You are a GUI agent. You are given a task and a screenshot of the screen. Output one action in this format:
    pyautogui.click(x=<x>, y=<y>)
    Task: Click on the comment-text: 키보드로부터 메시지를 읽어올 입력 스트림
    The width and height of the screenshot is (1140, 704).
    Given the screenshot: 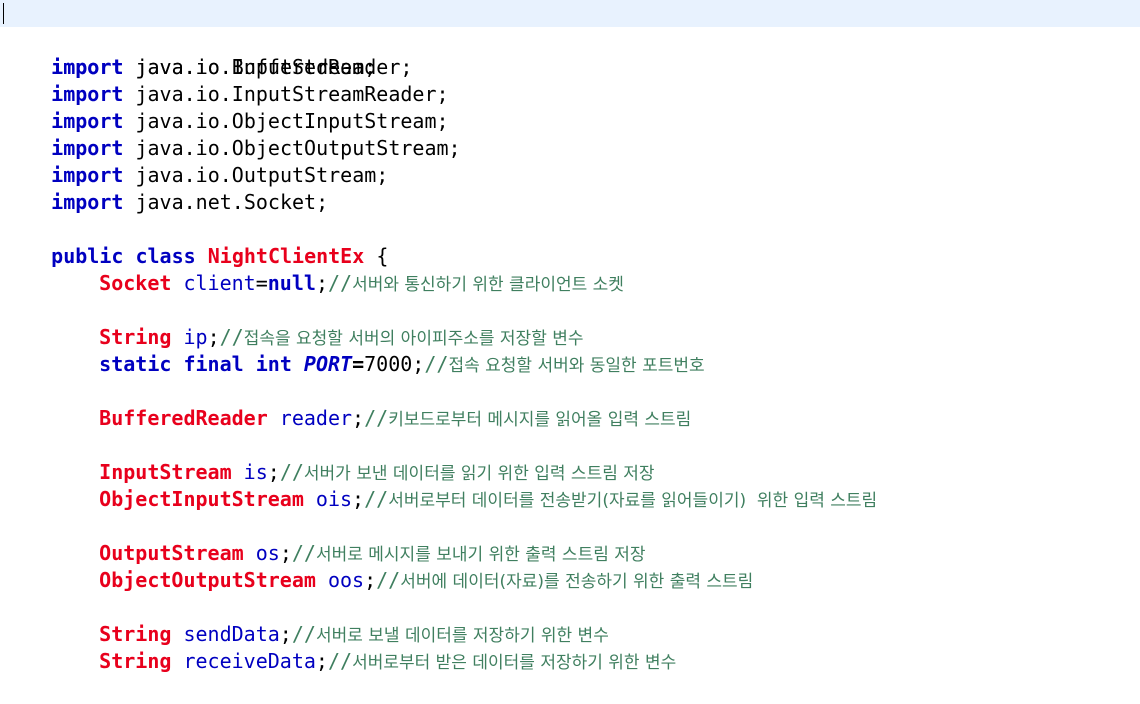 What is the action you would take?
    pyautogui.click(x=540, y=420)
    